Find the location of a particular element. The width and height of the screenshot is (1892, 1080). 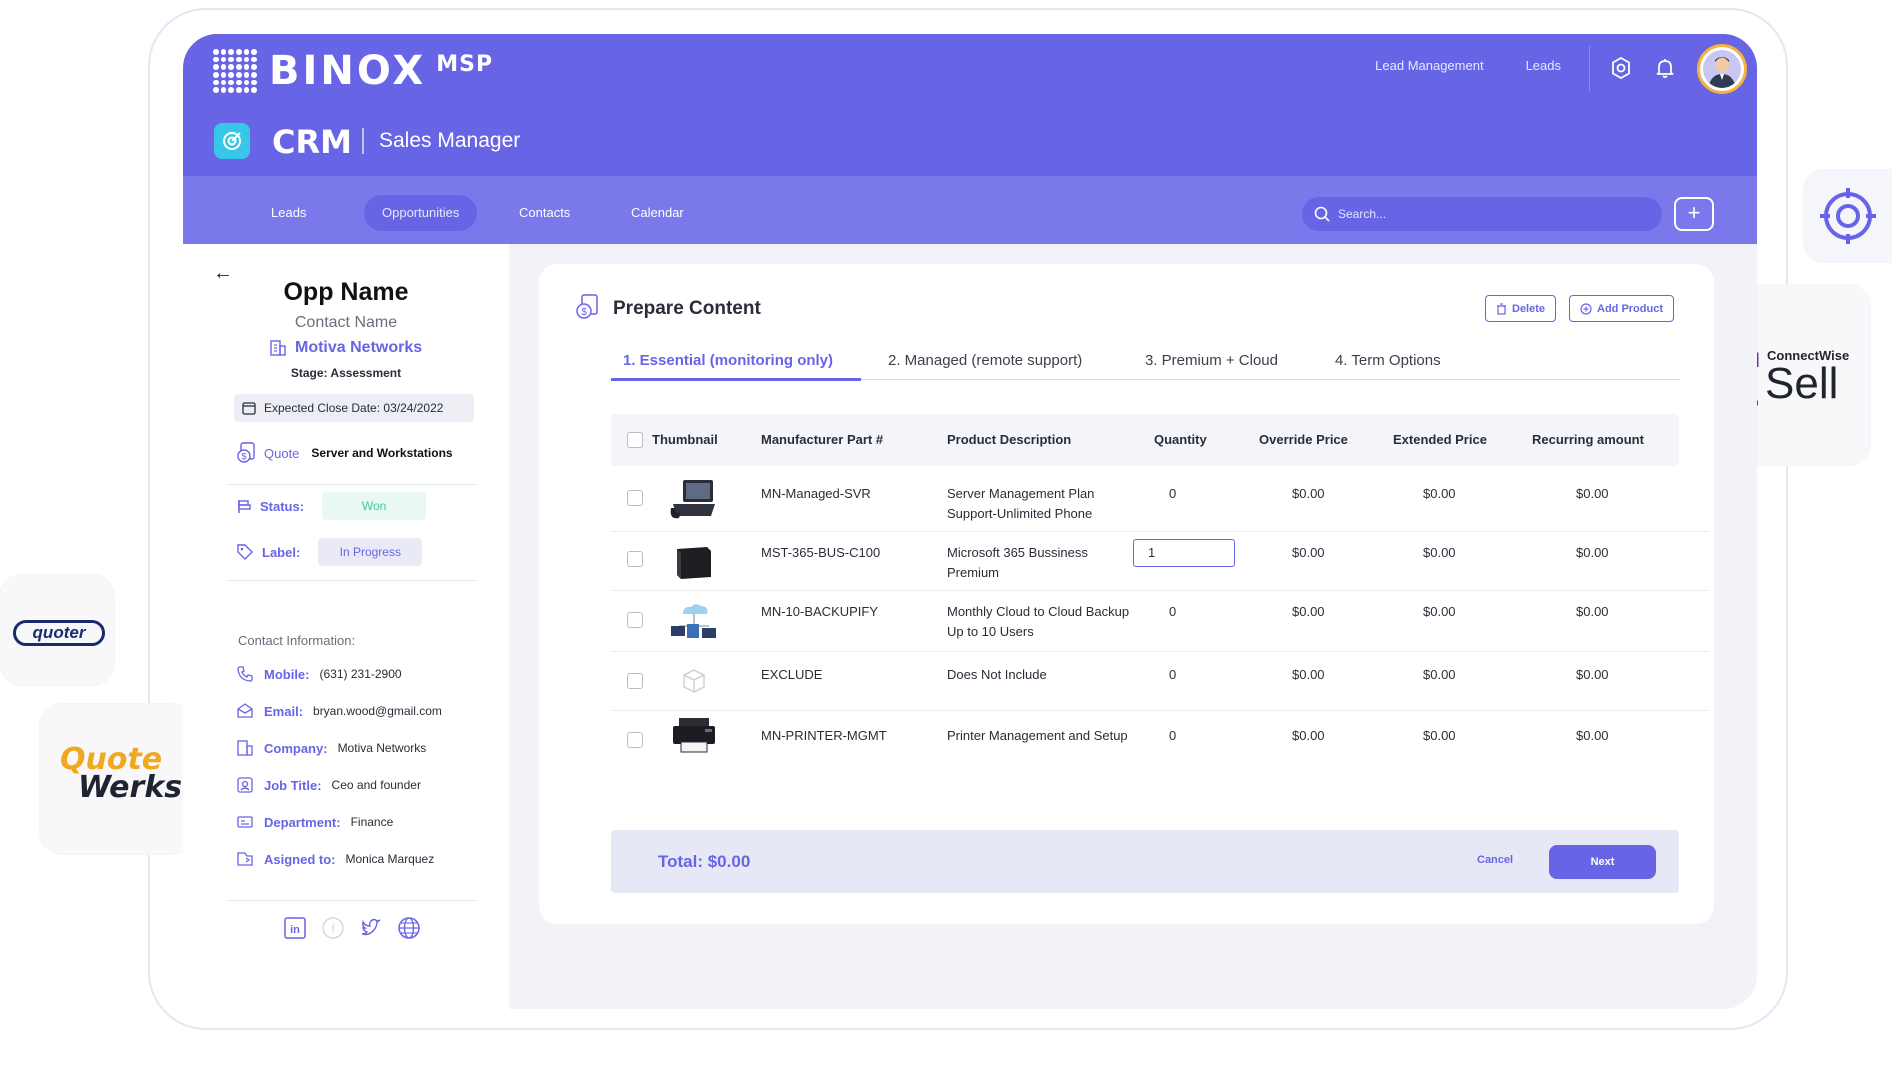

brand-name: BINOX is located at coordinates (348, 71).